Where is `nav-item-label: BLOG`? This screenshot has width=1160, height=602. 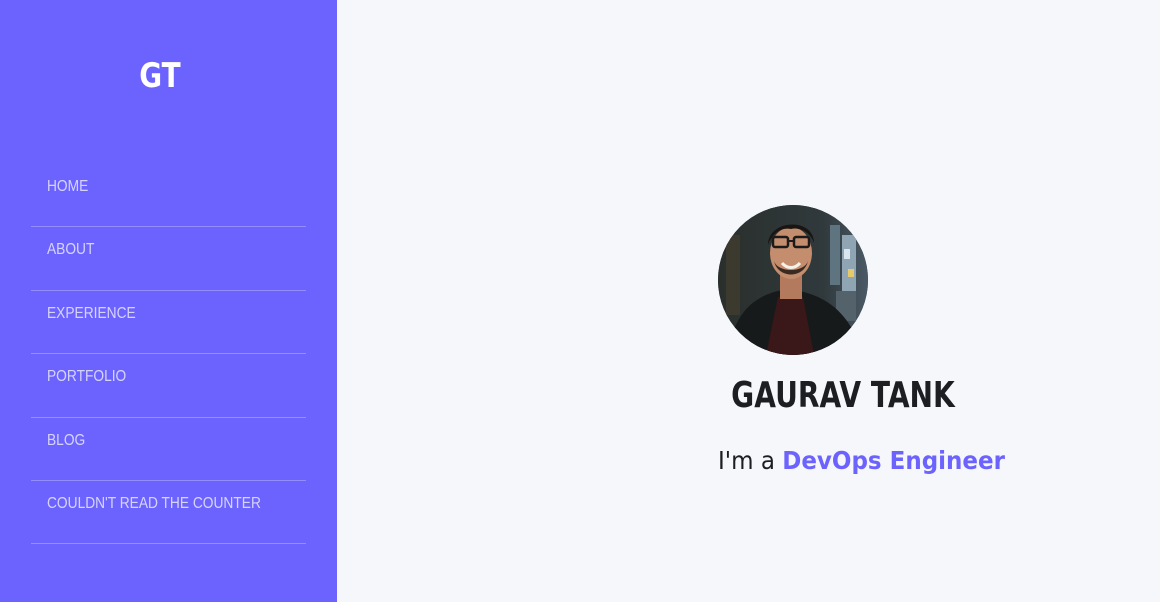 nav-item-label: BLOG is located at coordinates (66, 440).